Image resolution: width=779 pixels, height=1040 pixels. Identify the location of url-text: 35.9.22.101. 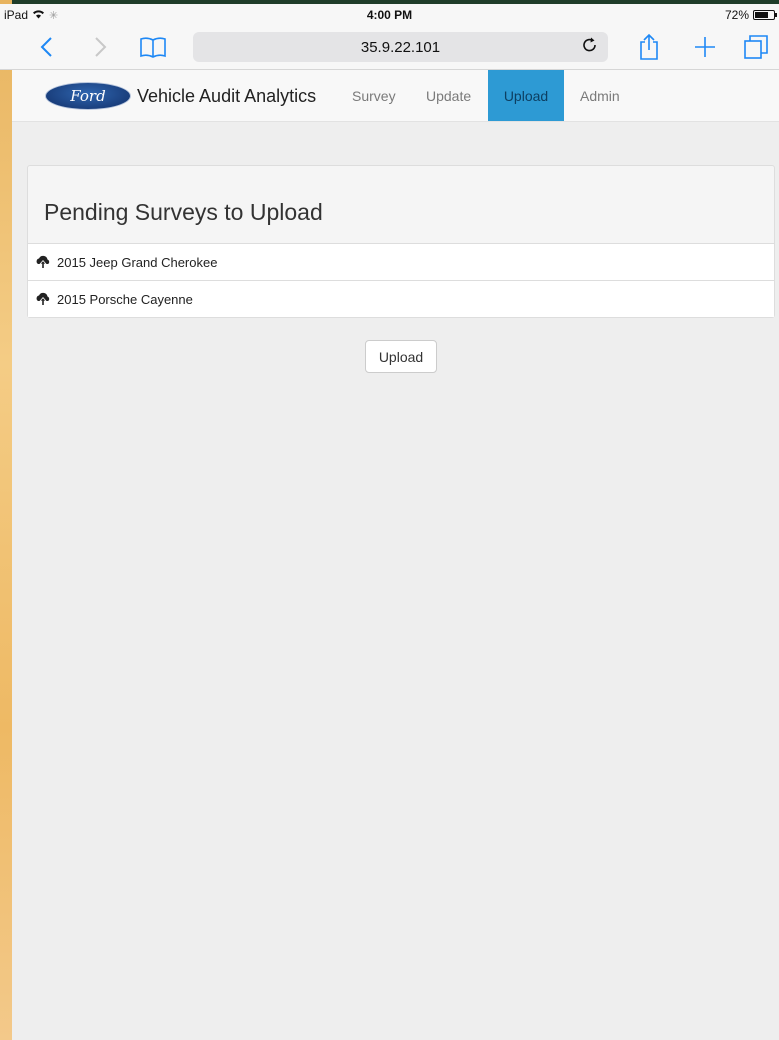
(400, 47).